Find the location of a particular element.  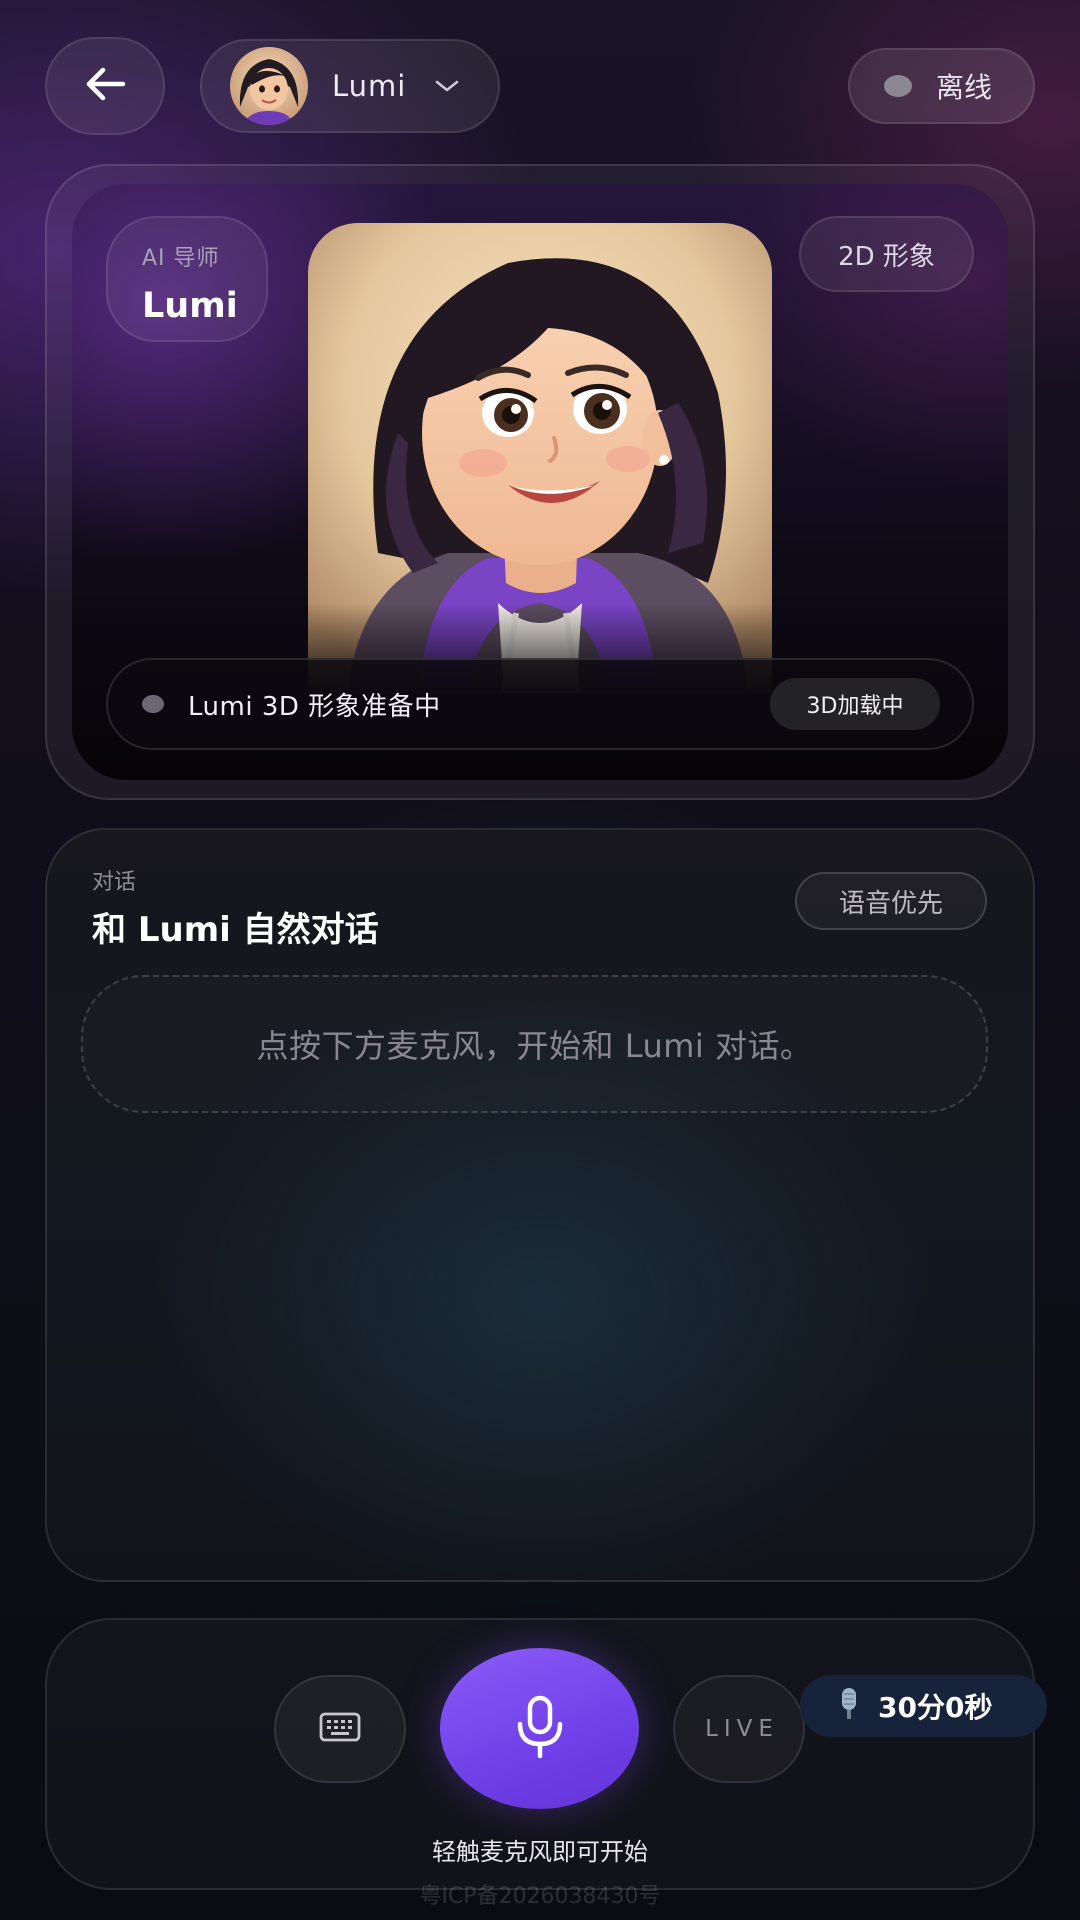

live-mode-button: LIVE is located at coordinates (739, 1729).